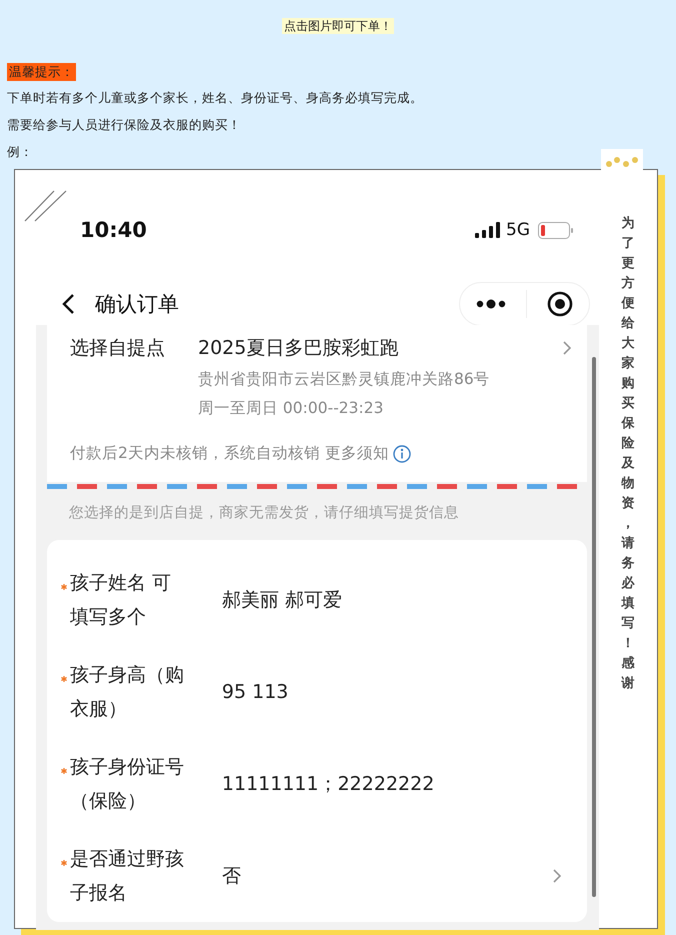  I want to click on network-label: 5G, so click(518, 230).